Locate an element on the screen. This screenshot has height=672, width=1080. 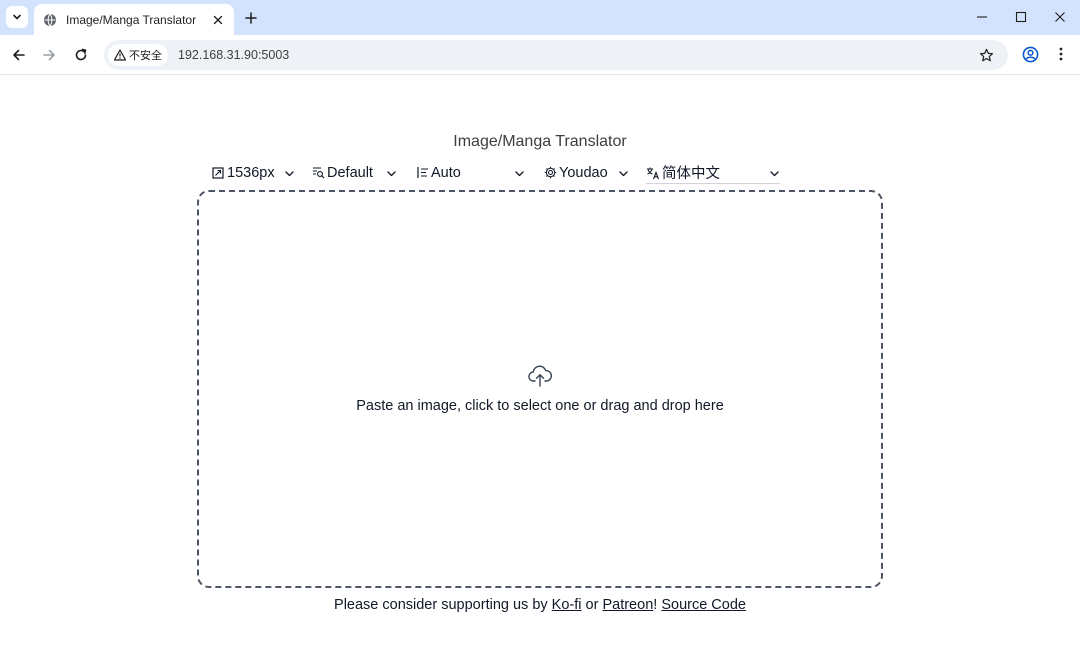
size-select: 1536px is located at coordinates (253, 173).